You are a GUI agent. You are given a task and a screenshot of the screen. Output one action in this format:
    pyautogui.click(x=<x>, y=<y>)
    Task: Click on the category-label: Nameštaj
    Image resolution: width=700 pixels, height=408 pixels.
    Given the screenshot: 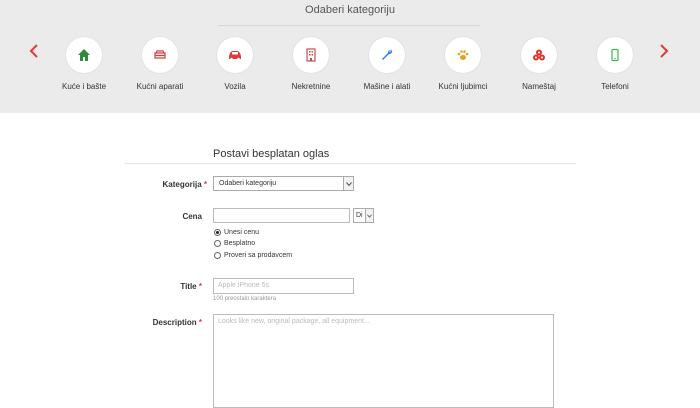 What is the action you would take?
    pyautogui.click(x=539, y=86)
    